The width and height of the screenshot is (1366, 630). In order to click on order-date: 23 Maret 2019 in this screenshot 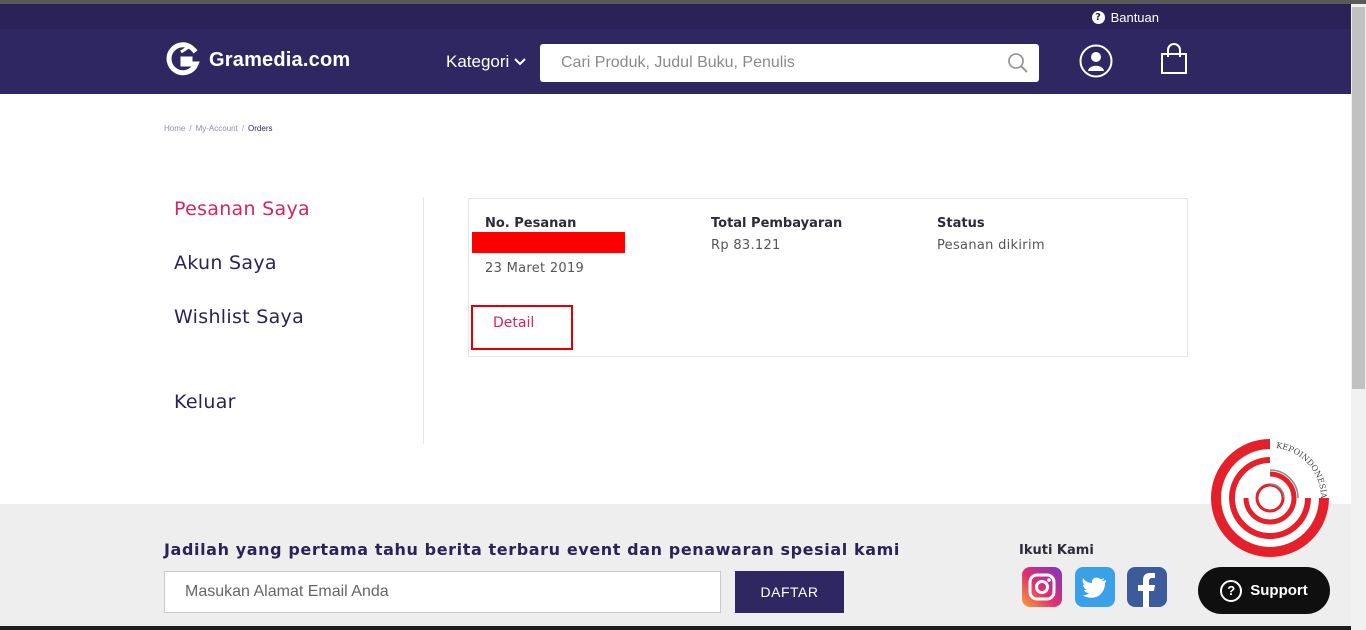, I will do `click(535, 268)`.